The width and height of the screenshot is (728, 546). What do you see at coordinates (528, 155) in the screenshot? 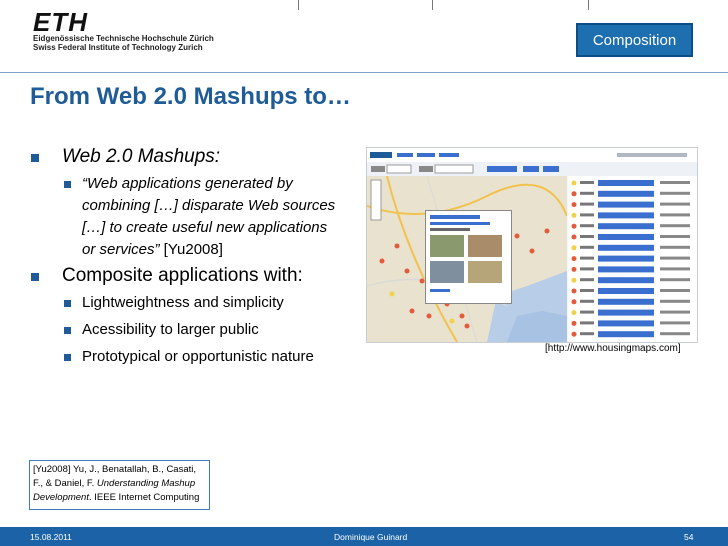
I see `toolbar-graphic` at bounding box center [528, 155].